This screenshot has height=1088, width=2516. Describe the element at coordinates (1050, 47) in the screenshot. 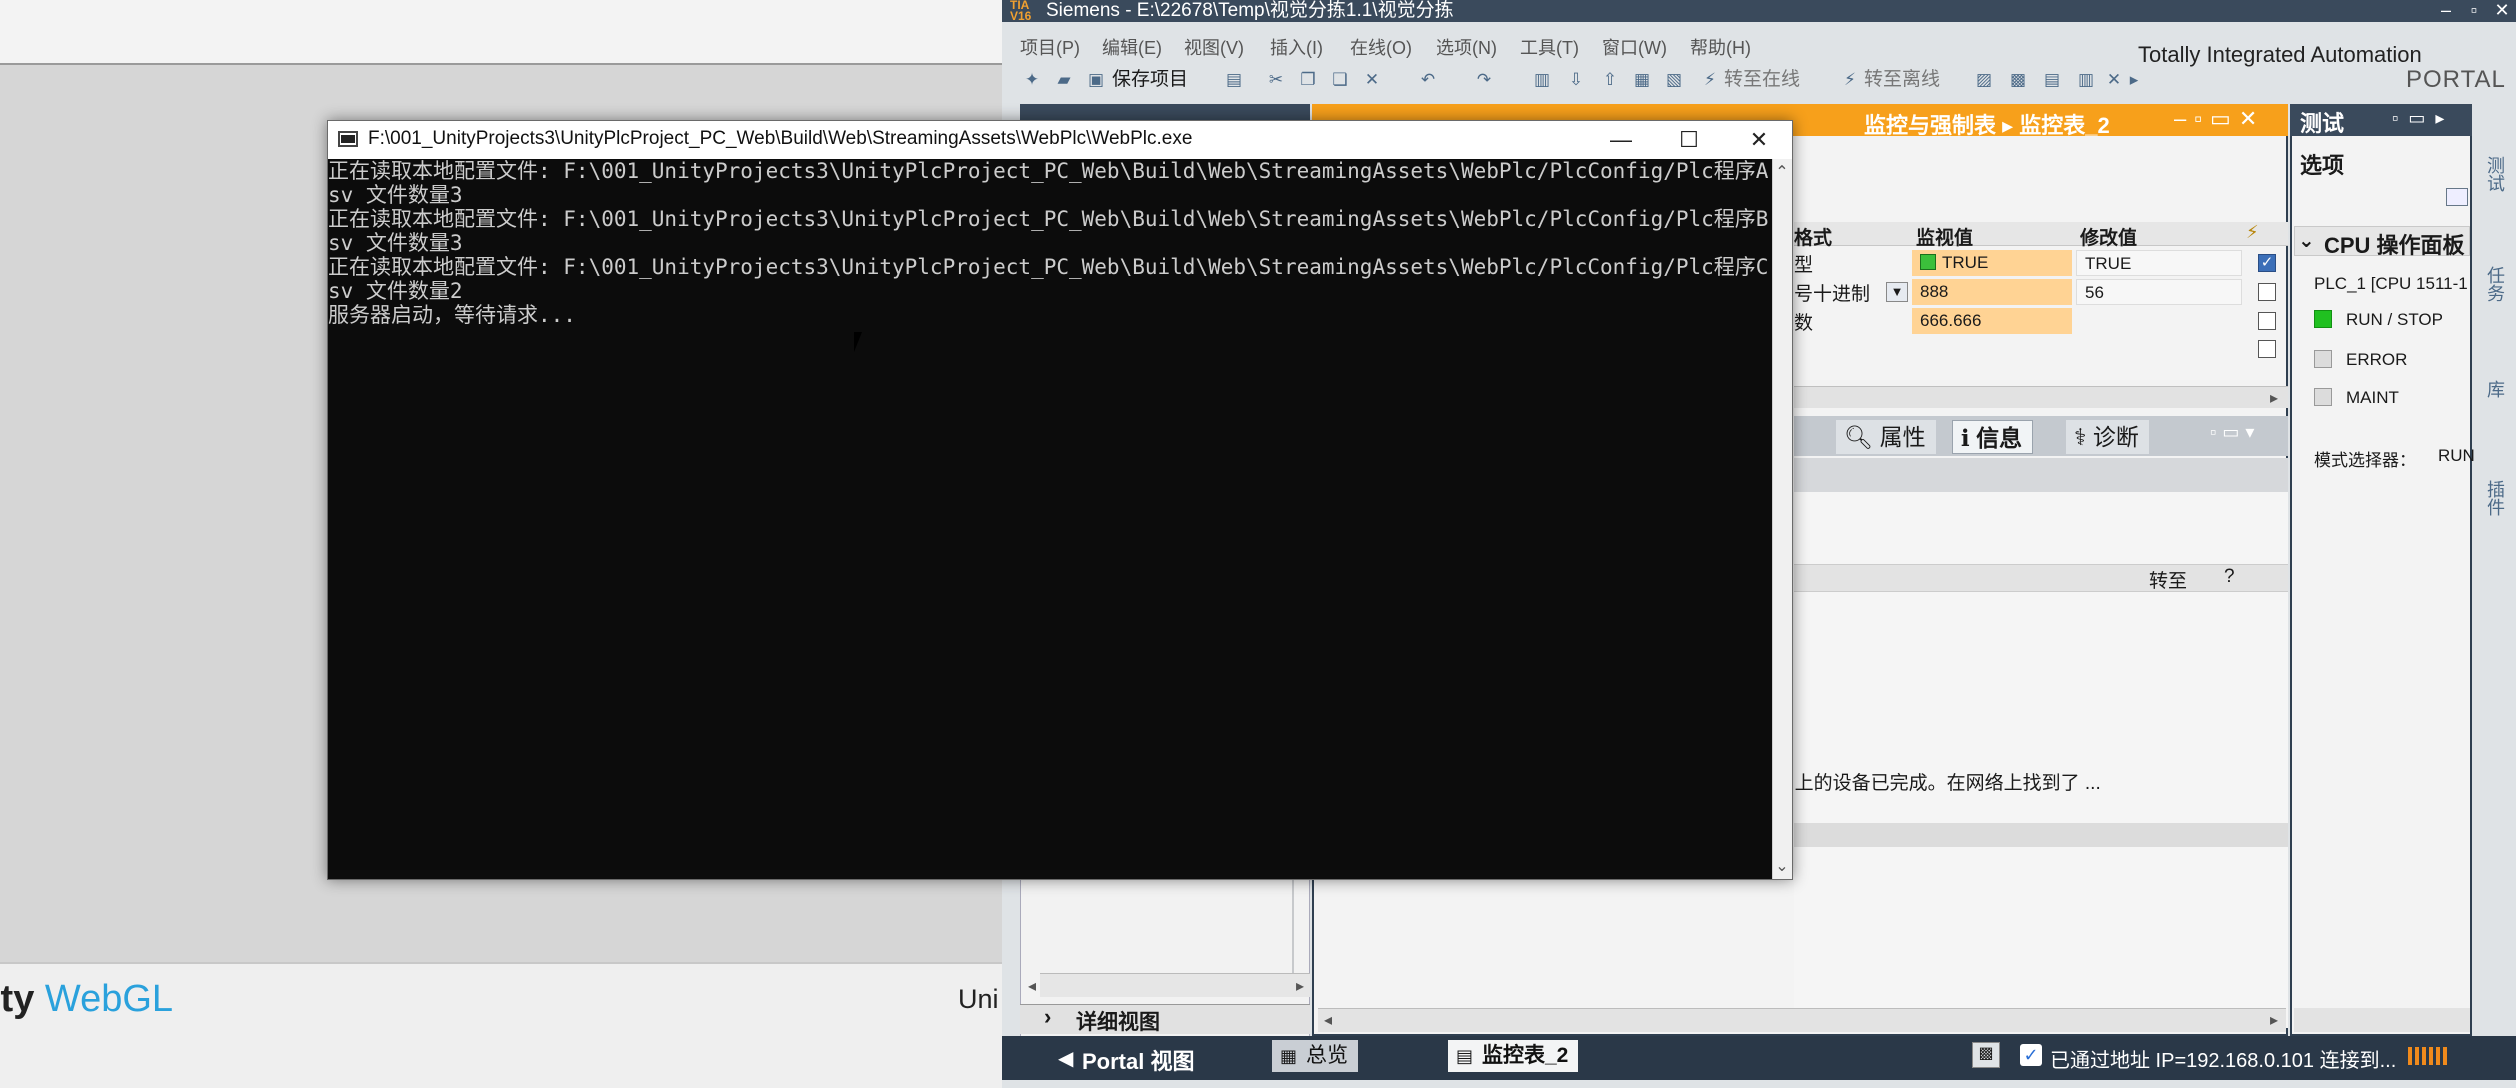

I see `menu-project: 项目(P)` at that location.